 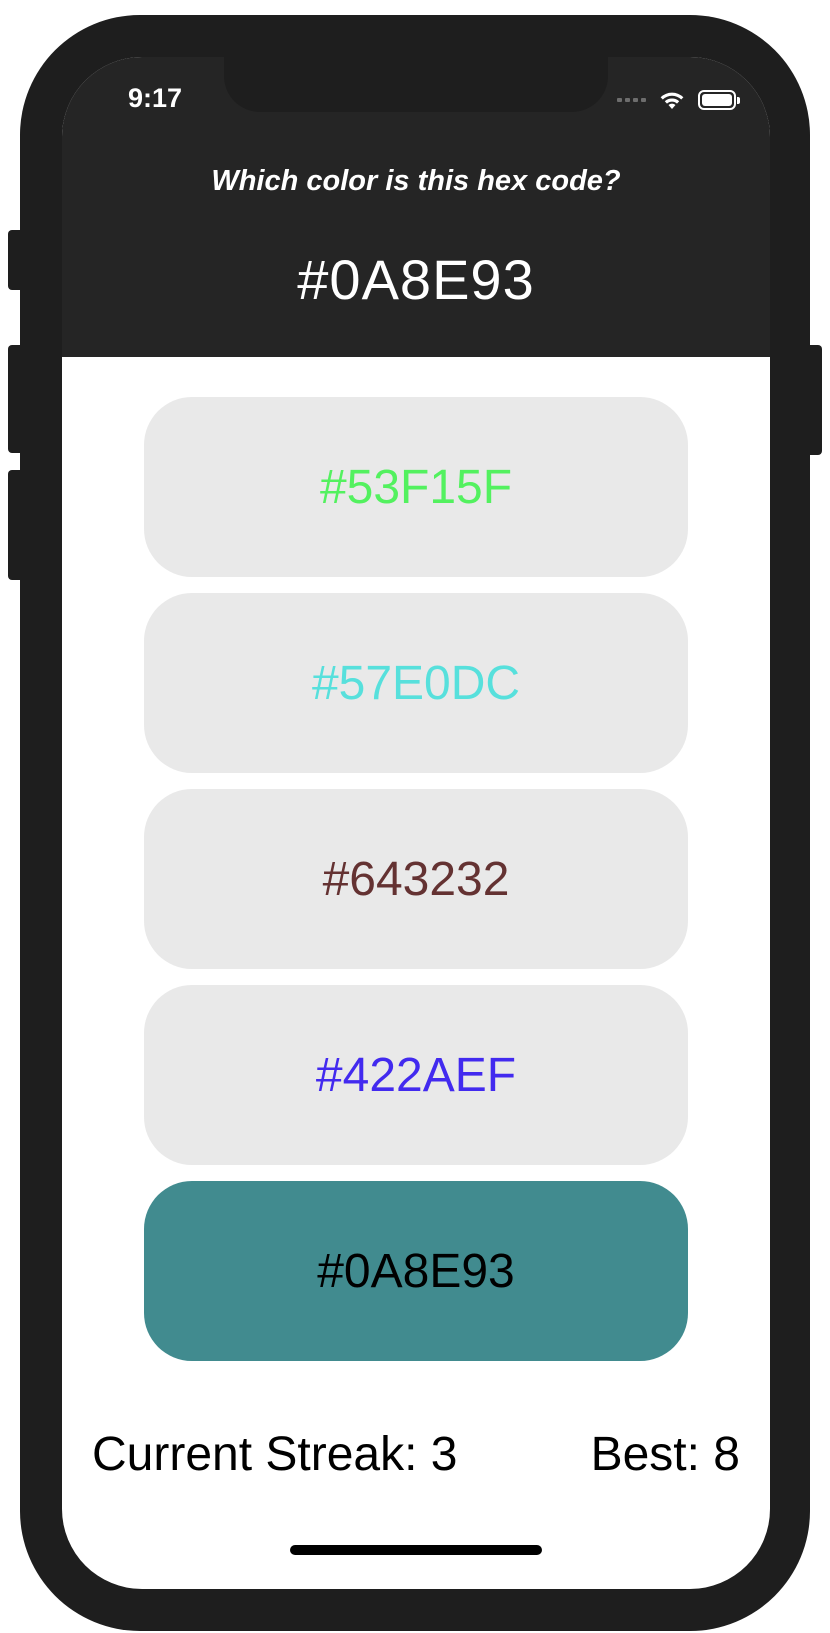 I want to click on answer-option-label: #643232, so click(x=416, y=879).